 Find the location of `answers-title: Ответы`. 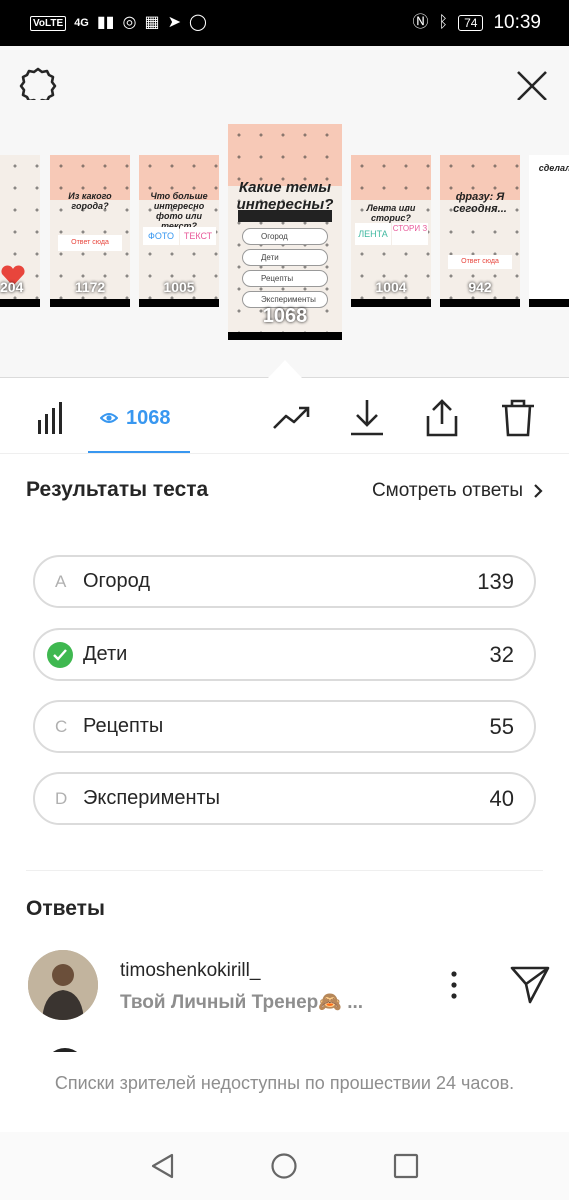

answers-title: Ответы is located at coordinates (65, 908).